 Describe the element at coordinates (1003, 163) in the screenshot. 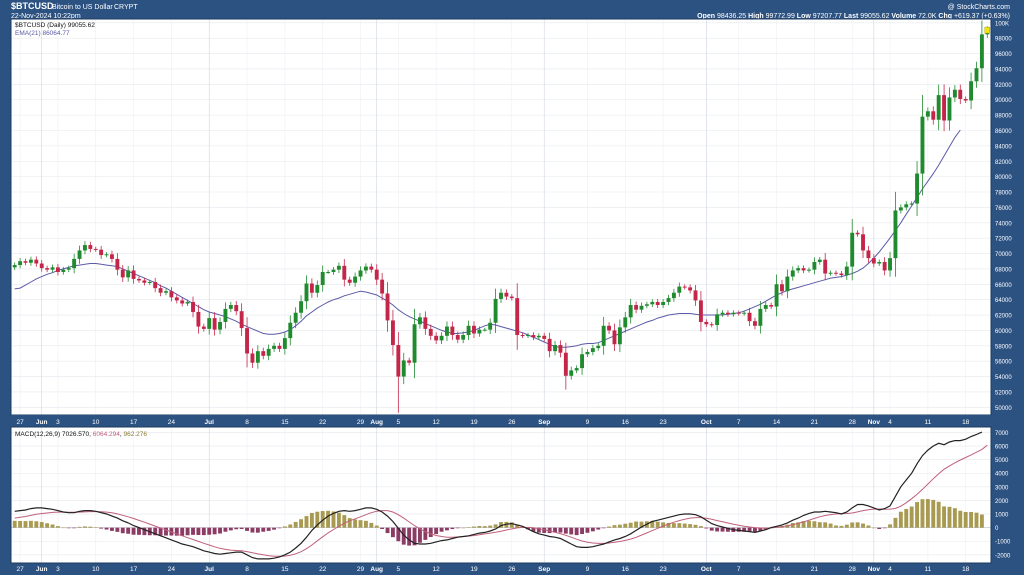

I see `price-tick-label: 82000` at that location.